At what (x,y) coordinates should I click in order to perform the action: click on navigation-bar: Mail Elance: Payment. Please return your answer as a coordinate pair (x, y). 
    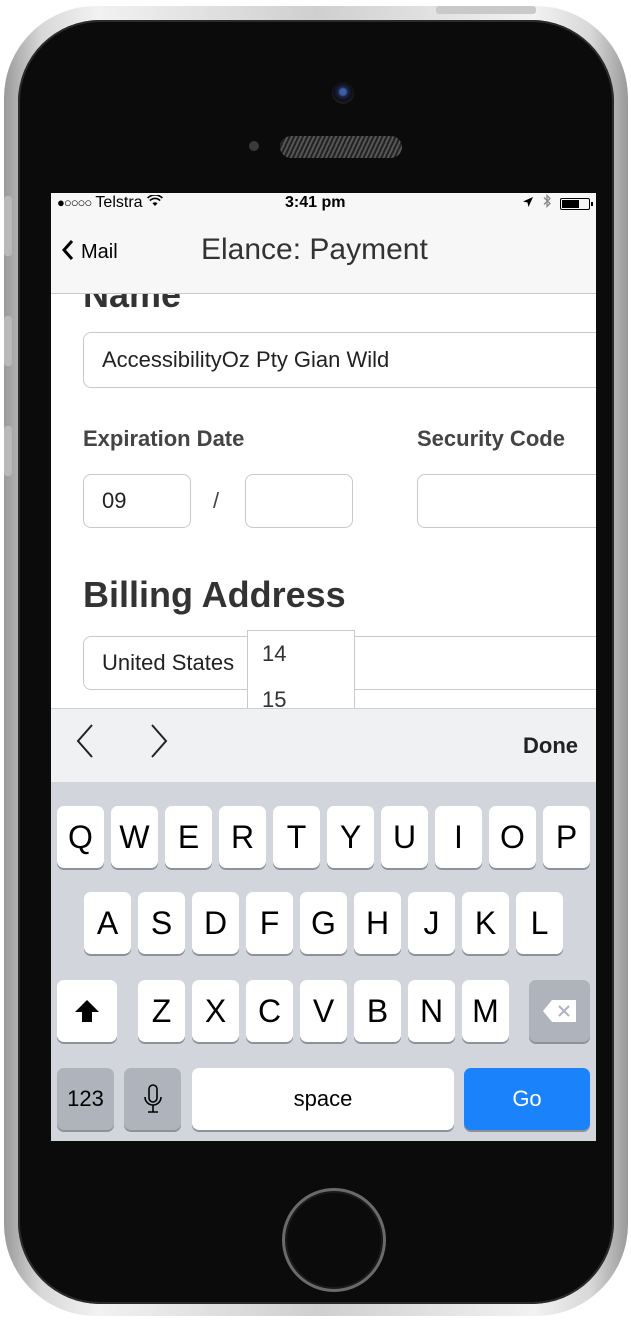
    Looking at the image, I should click on (323, 254).